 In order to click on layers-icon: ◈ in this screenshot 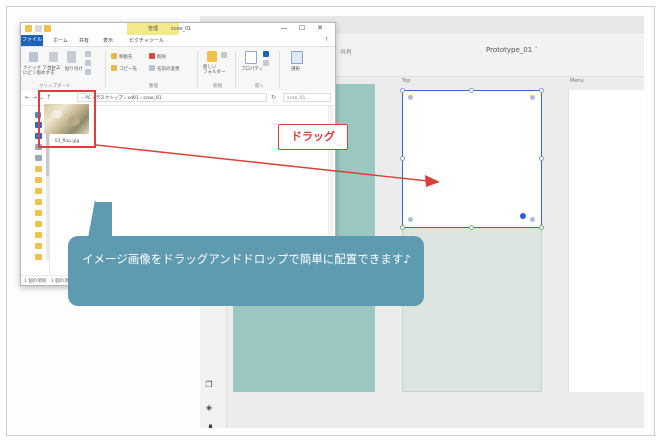, I will do `click(209, 408)`.